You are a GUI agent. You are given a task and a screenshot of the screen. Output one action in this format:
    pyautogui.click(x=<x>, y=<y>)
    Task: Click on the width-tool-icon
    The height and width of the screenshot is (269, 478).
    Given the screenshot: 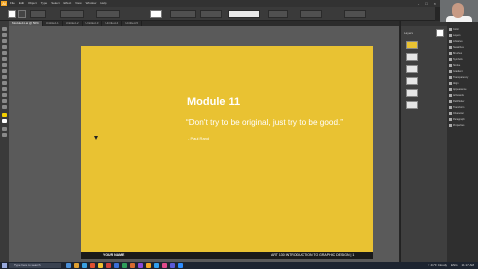 What is the action you would take?
    pyautogui.click(x=4, y=101)
    